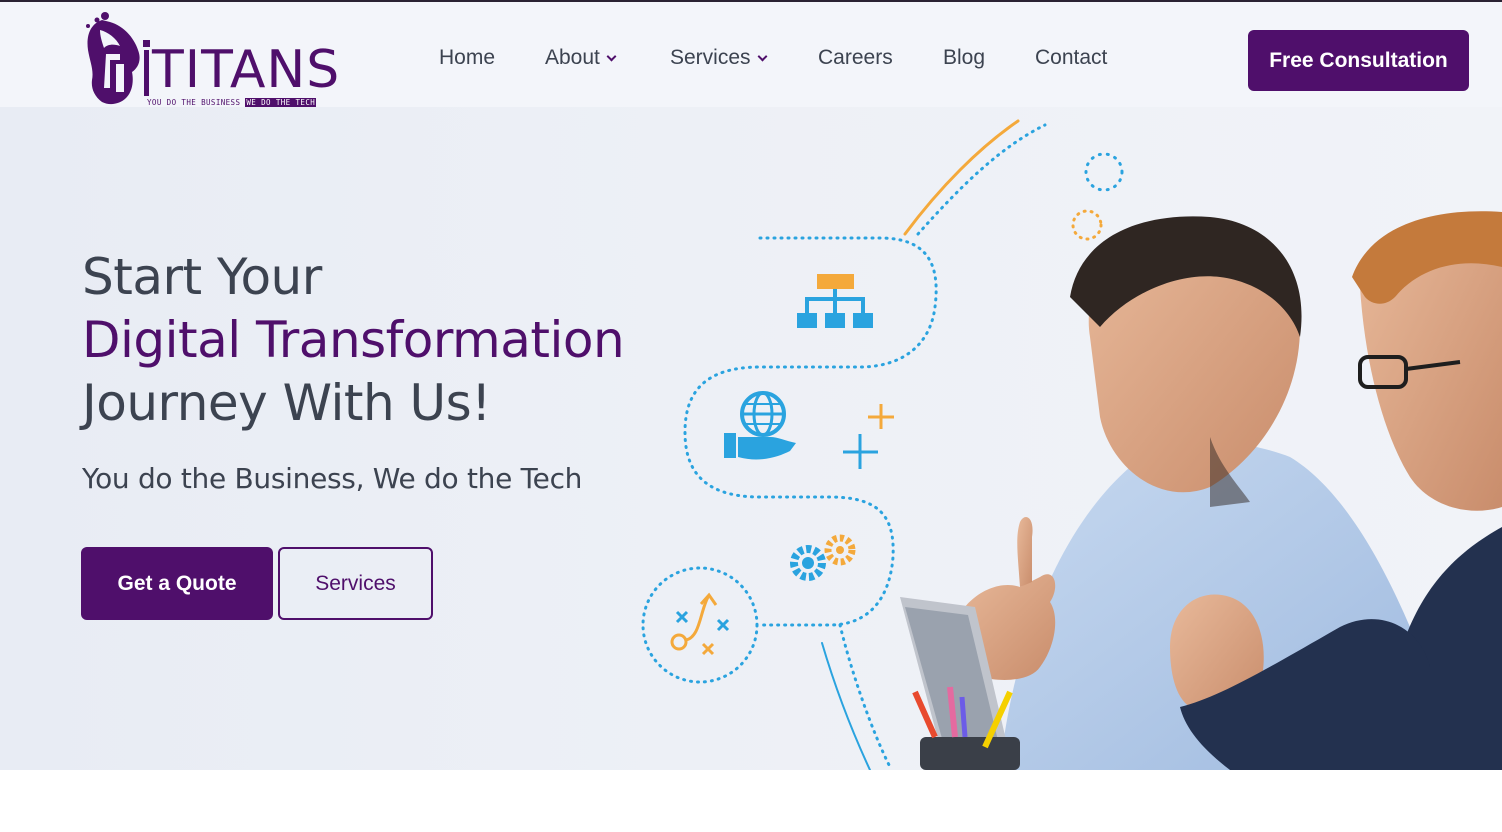 The height and width of the screenshot is (832, 1502). Describe the element at coordinates (572, 57) in the screenshot. I see `nav-about-label: About` at that location.